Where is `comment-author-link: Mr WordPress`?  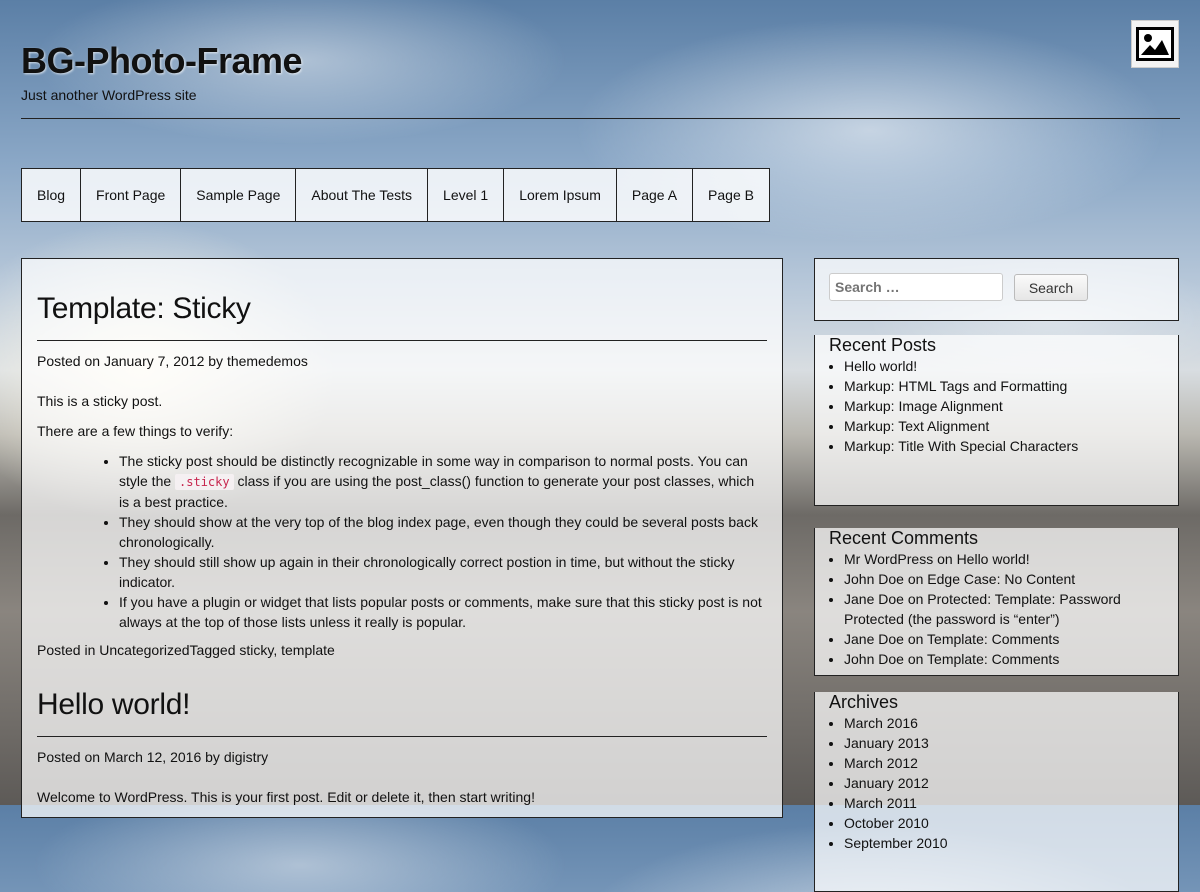 comment-author-link: Mr WordPress is located at coordinates (888, 559).